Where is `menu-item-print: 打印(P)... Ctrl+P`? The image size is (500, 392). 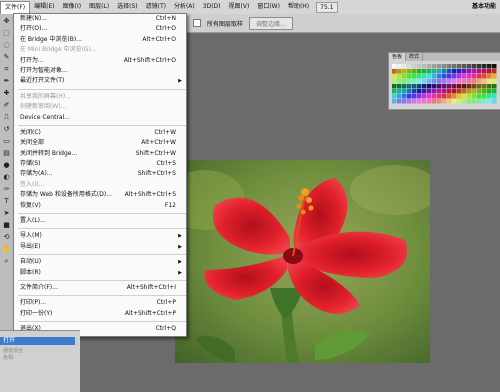
menu-item-print: 打印(P)... Ctrl+P is located at coordinates (100, 303).